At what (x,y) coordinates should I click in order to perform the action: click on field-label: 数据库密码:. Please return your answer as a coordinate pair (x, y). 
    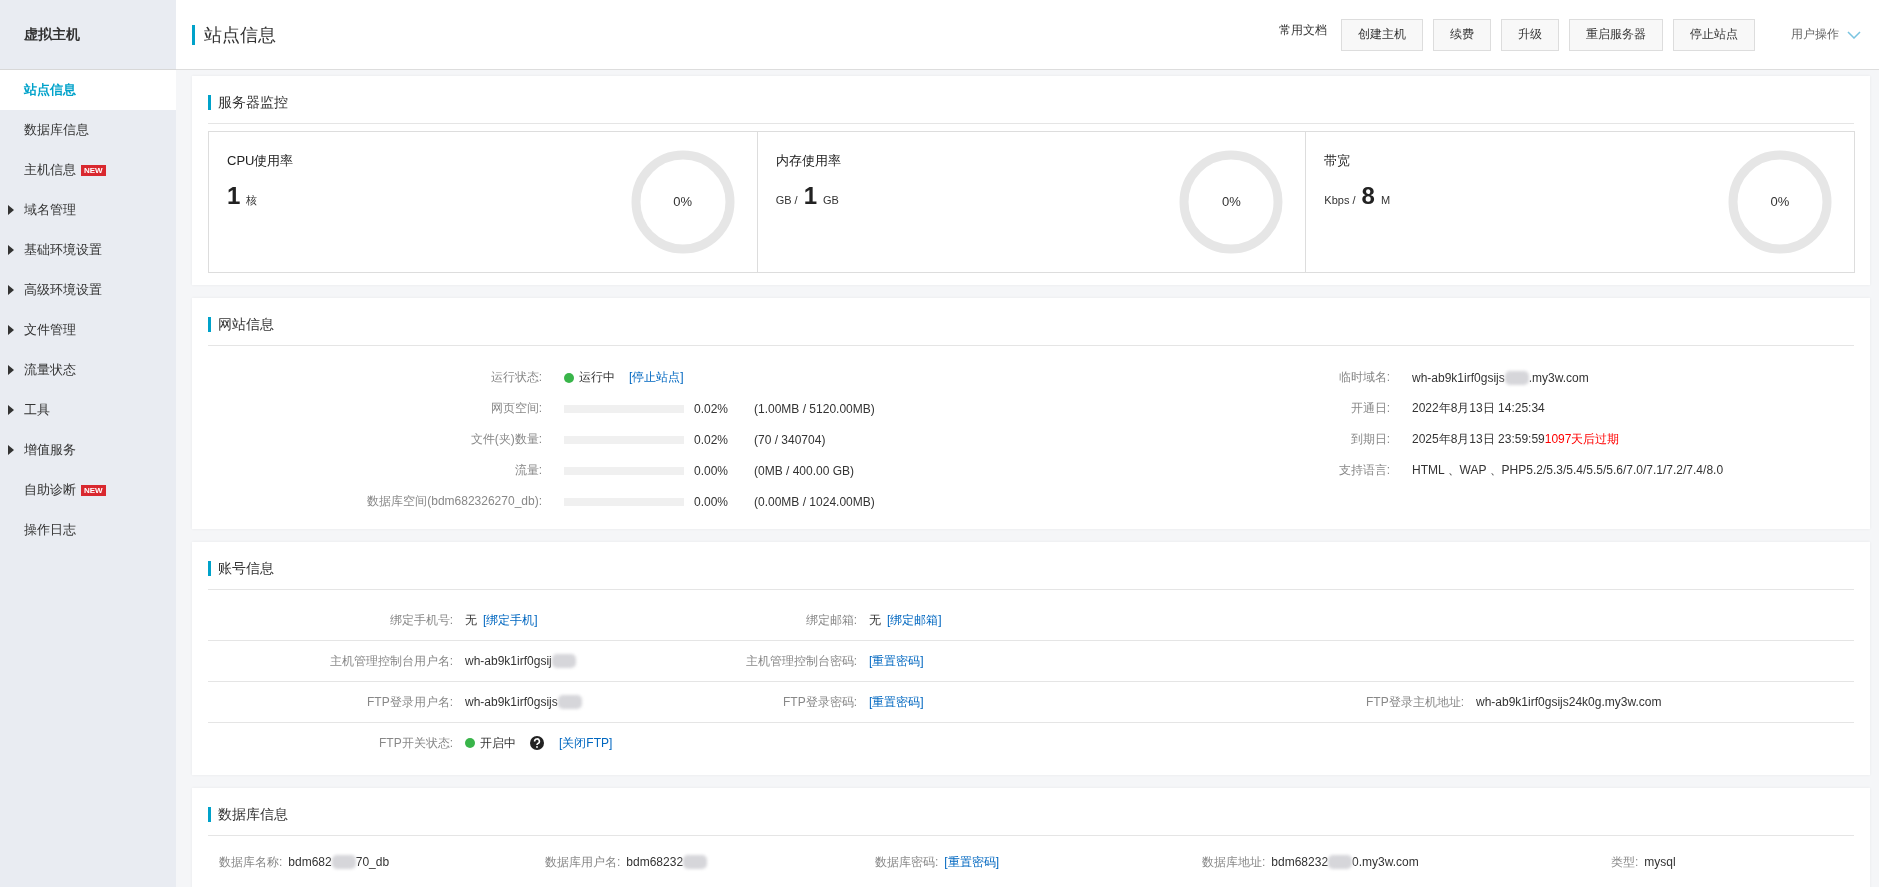
    Looking at the image, I should click on (907, 862).